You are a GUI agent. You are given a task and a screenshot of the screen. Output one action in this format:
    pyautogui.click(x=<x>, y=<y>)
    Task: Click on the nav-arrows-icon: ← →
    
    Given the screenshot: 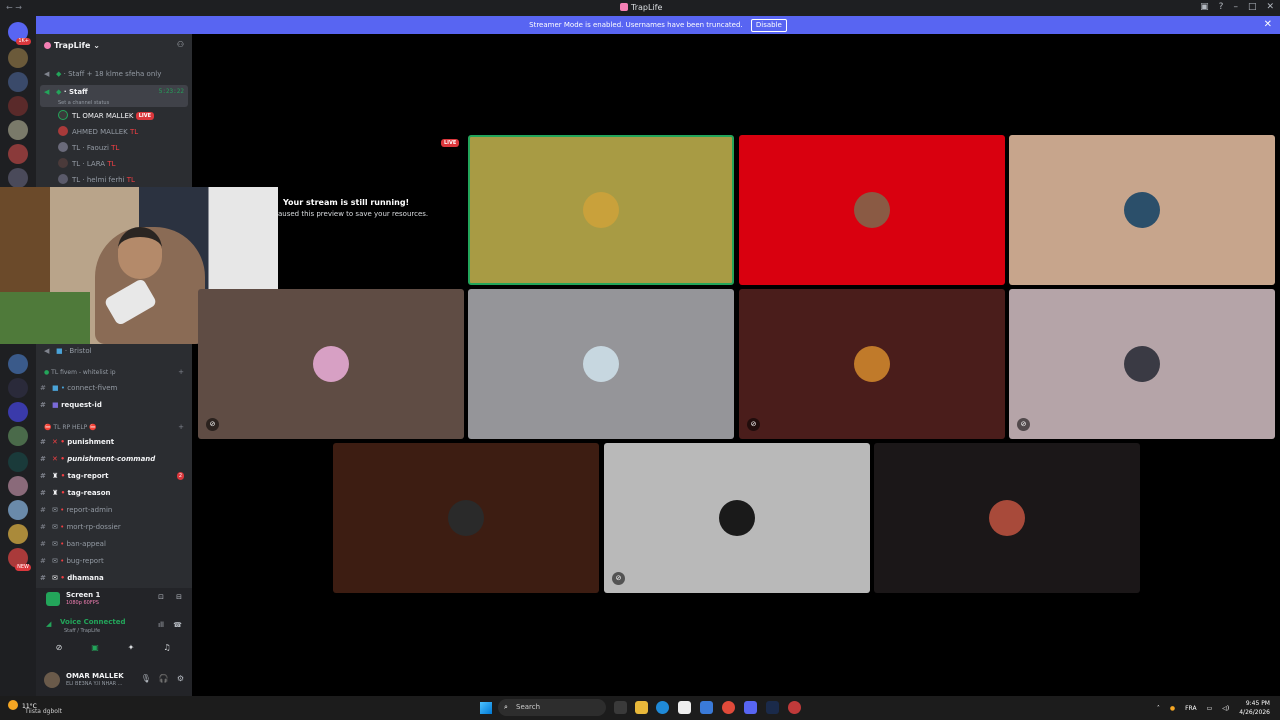 What is the action you would take?
    pyautogui.click(x=14, y=7)
    